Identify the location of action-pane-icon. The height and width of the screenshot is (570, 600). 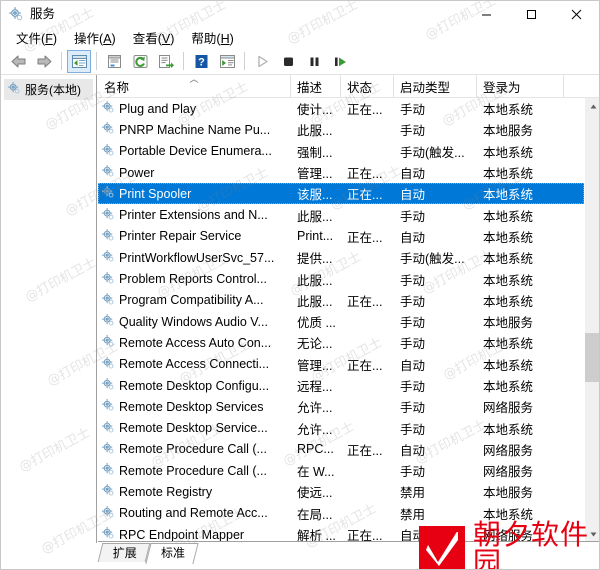
(227, 61).